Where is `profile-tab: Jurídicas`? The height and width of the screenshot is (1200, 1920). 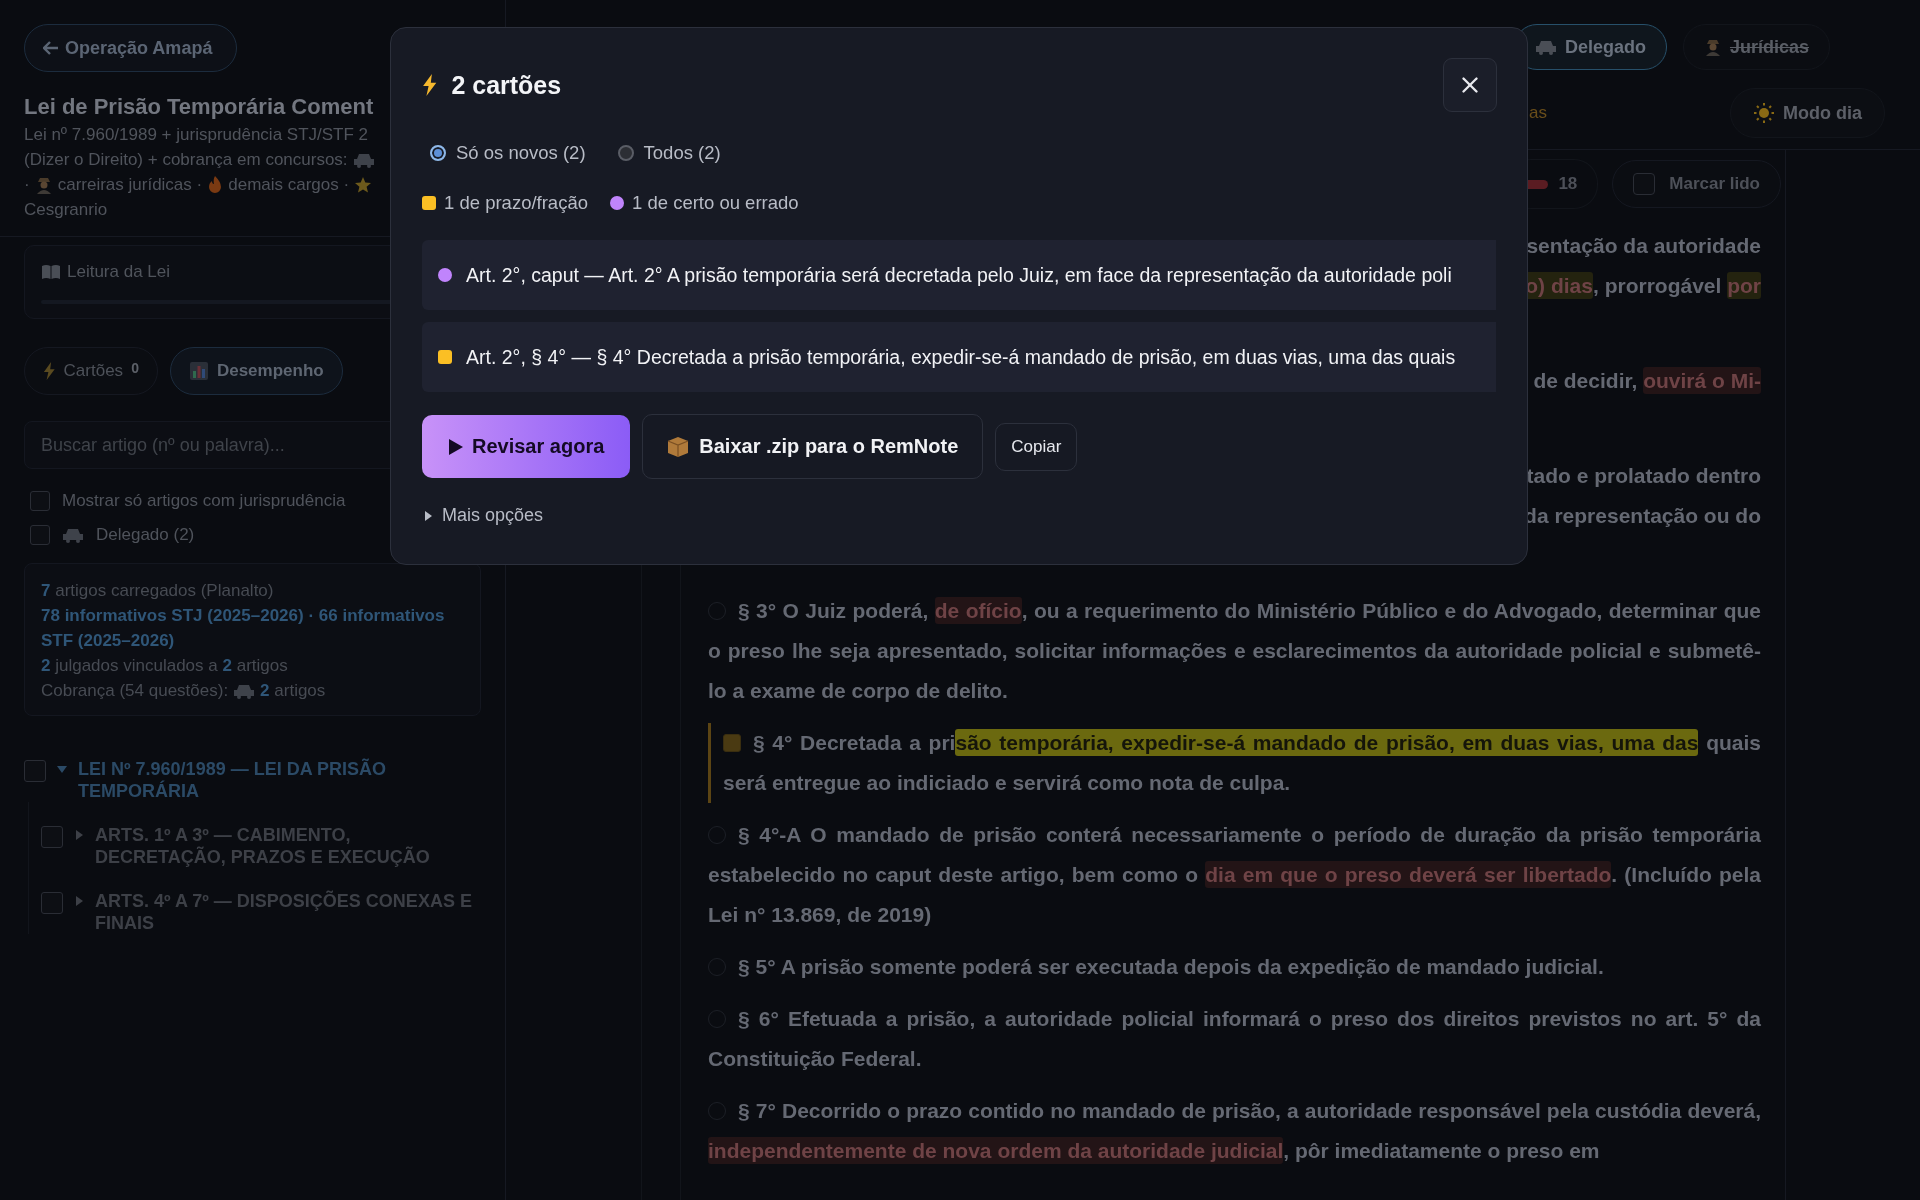 profile-tab: Jurídicas is located at coordinates (1756, 47).